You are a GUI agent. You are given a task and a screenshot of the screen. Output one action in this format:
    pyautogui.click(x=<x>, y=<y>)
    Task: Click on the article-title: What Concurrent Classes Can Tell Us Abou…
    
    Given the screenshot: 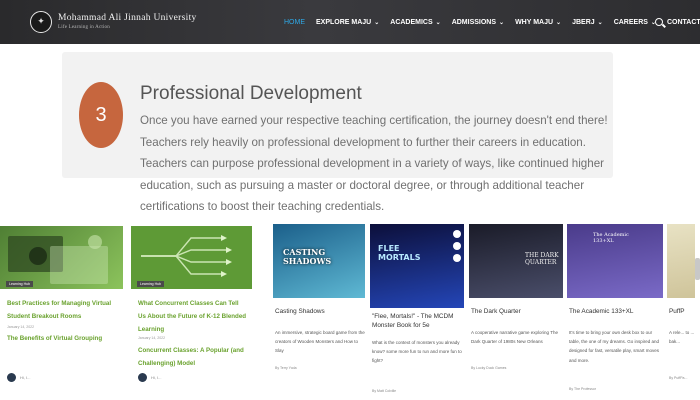 What is the action you would take?
    pyautogui.click(x=193, y=316)
    